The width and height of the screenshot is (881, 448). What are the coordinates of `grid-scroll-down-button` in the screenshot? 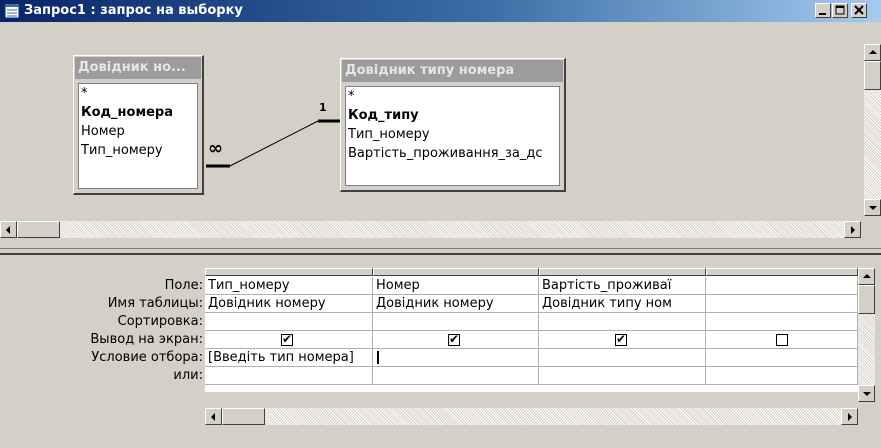 It's located at (866, 393).